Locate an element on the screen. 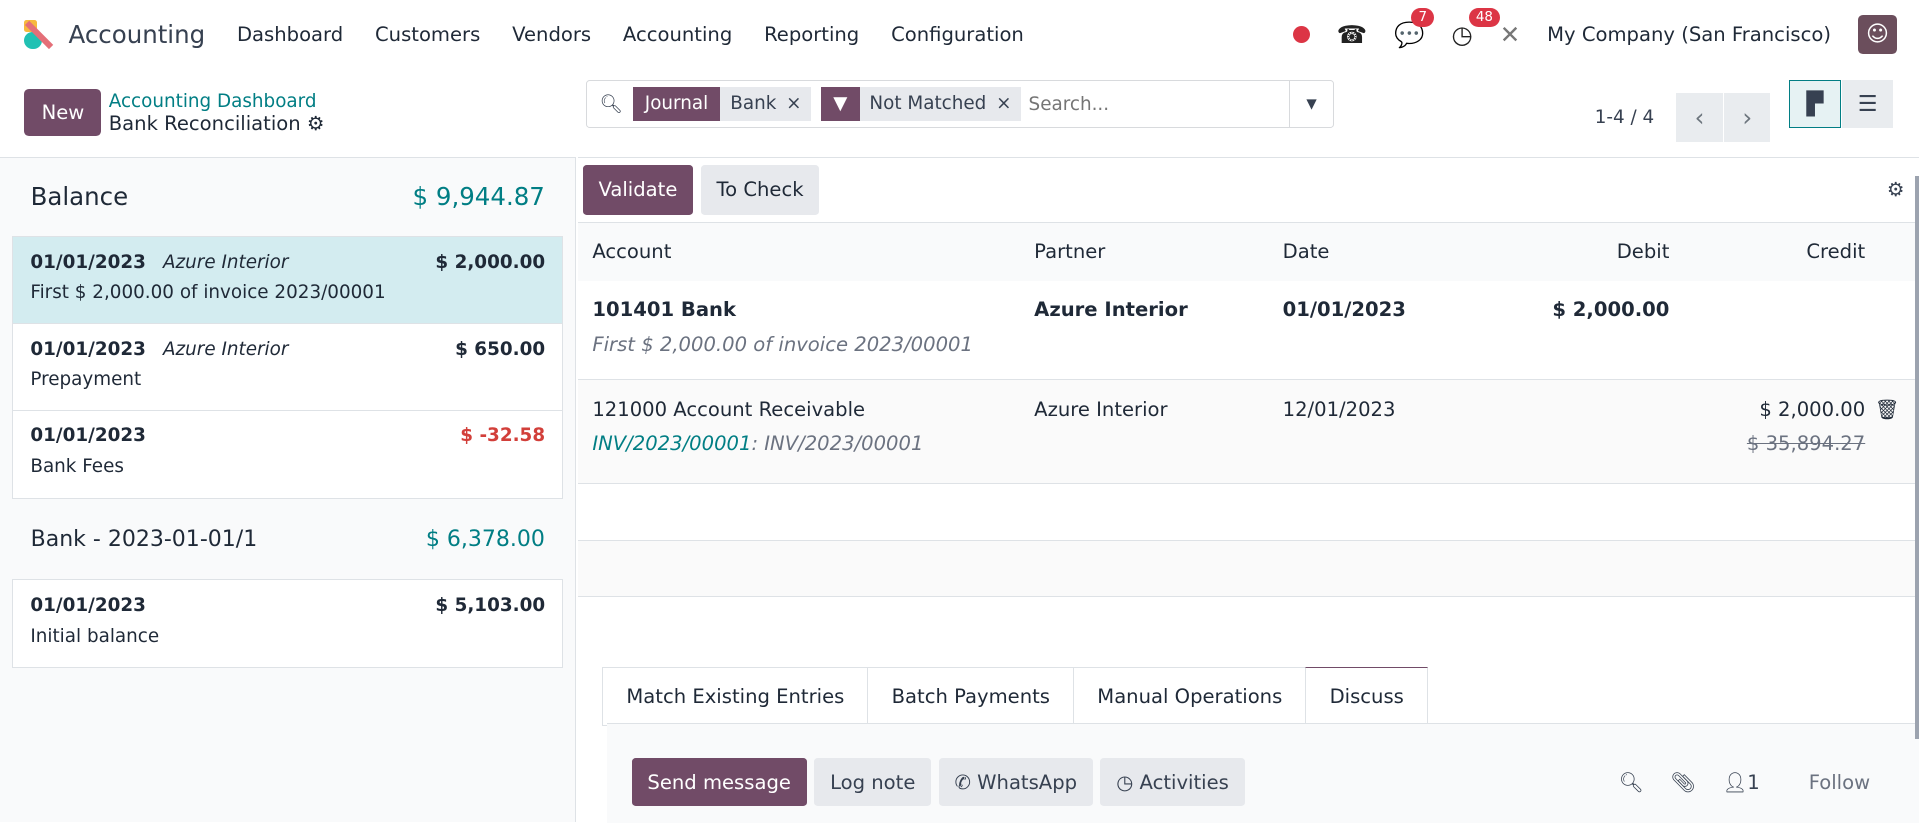  menu-configuration: Configuration is located at coordinates (957, 34).